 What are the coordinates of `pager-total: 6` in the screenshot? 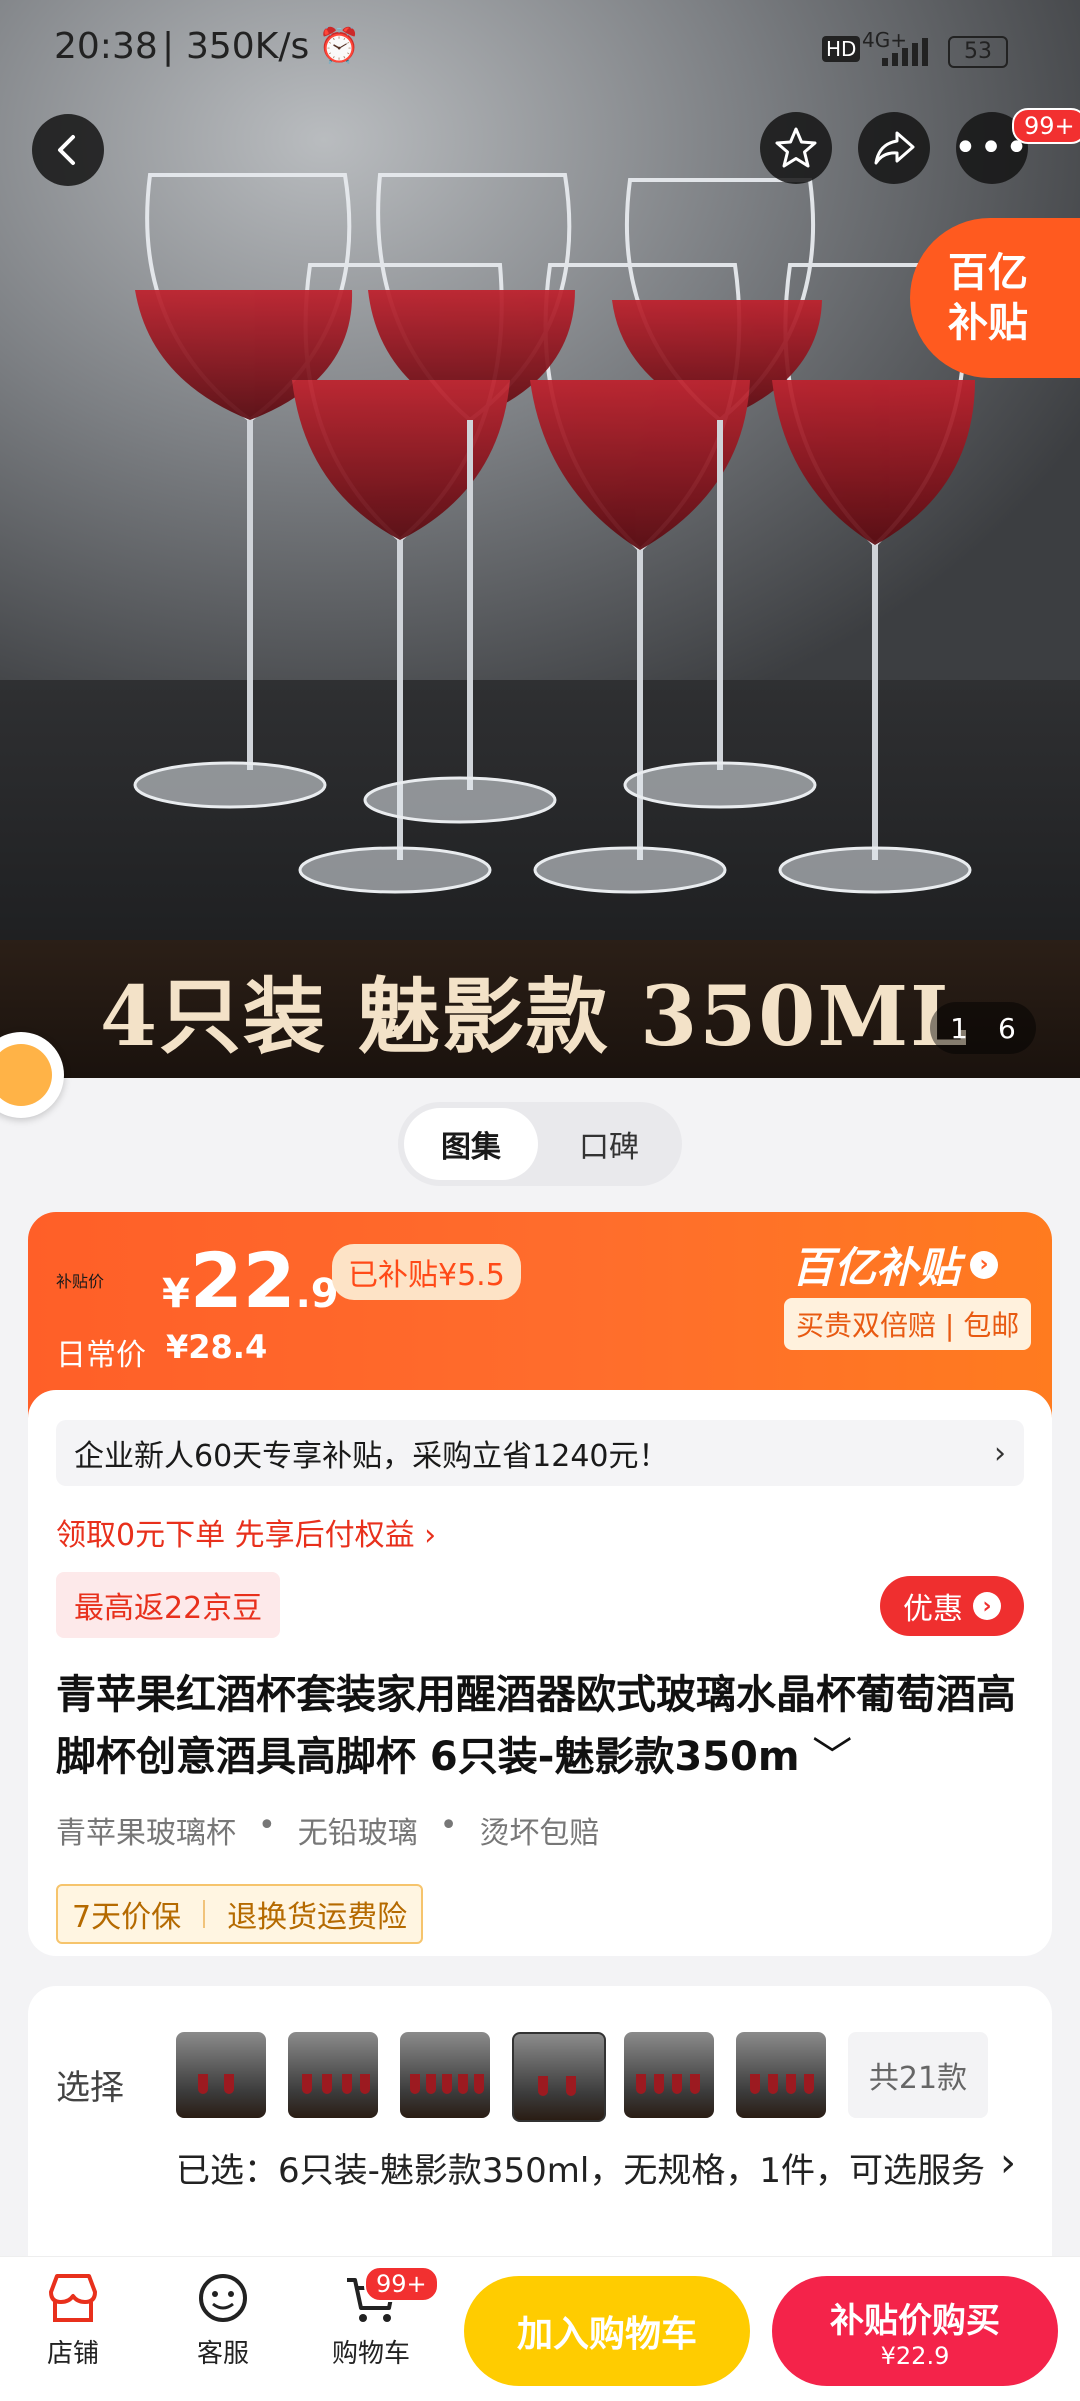 It's located at (1007, 1028).